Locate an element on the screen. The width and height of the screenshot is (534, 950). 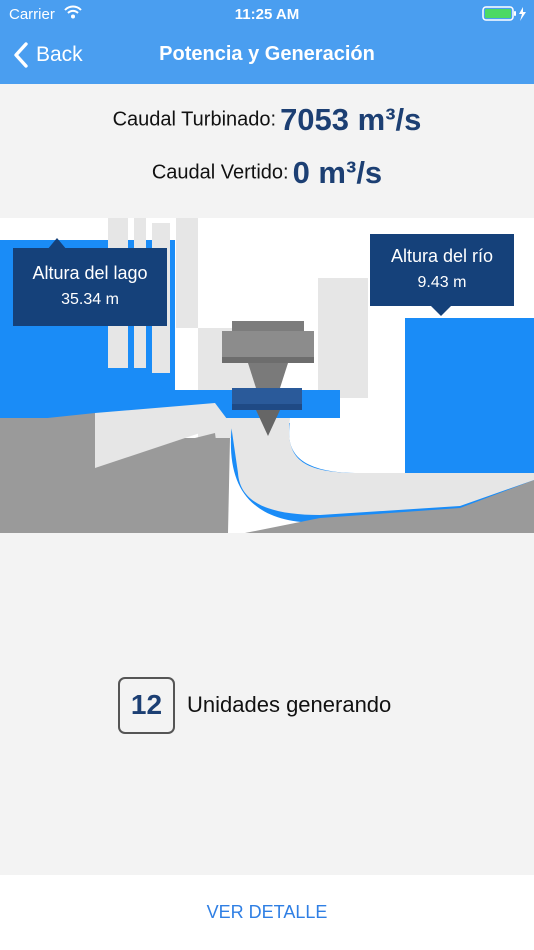
lake-tooltip-arrow is located at coordinates (57, 244).